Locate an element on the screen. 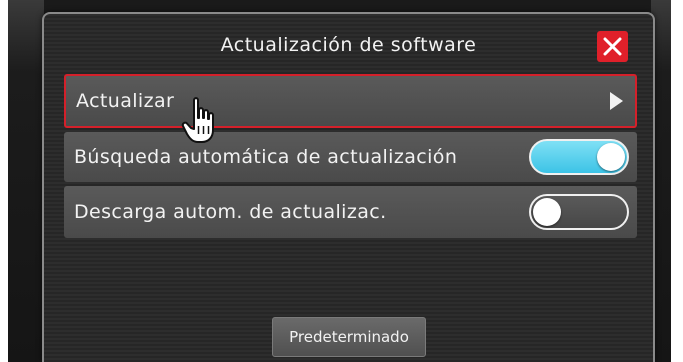  default-button: Predeterminado is located at coordinates (349, 337).